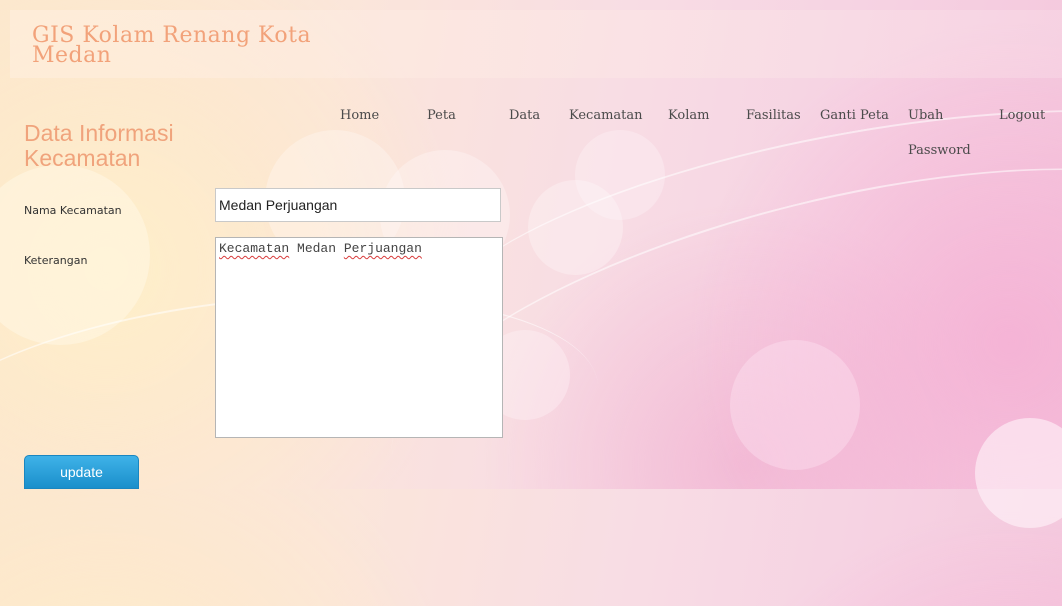 This screenshot has width=1062, height=606. Describe the element at coordinates (382, 248) in the screenshot. I see `spellcheck-word: Perjuangan` at that location.